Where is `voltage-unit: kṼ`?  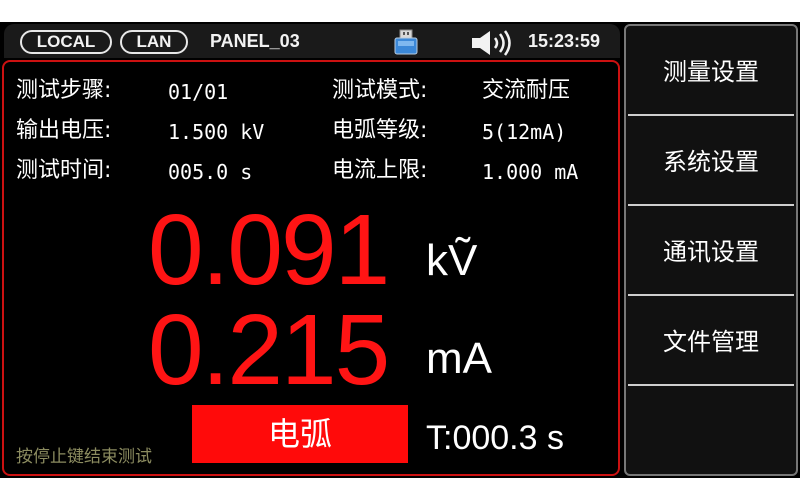 voltage-unit: kṼ is located at coordinates (452, 260).